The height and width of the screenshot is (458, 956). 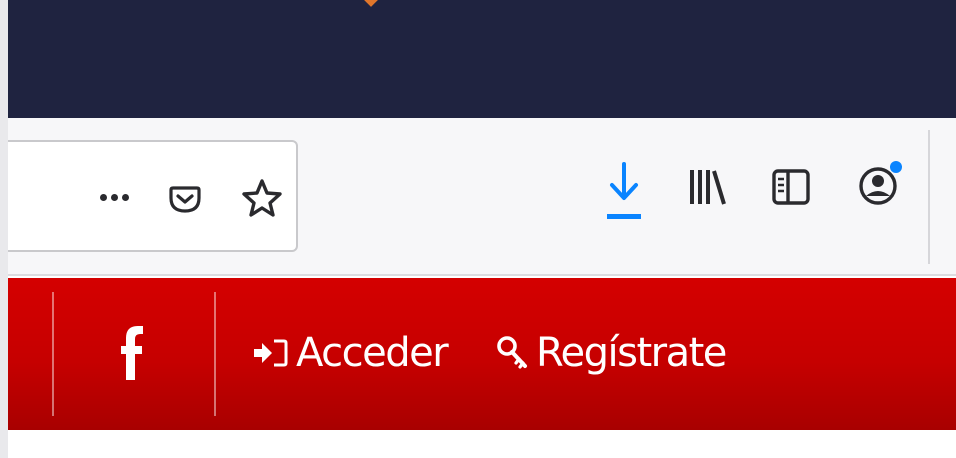 What do you see at coordinates (512, 352) in the screenshot?
I see `key-icon` at bounding box center [512, 352].